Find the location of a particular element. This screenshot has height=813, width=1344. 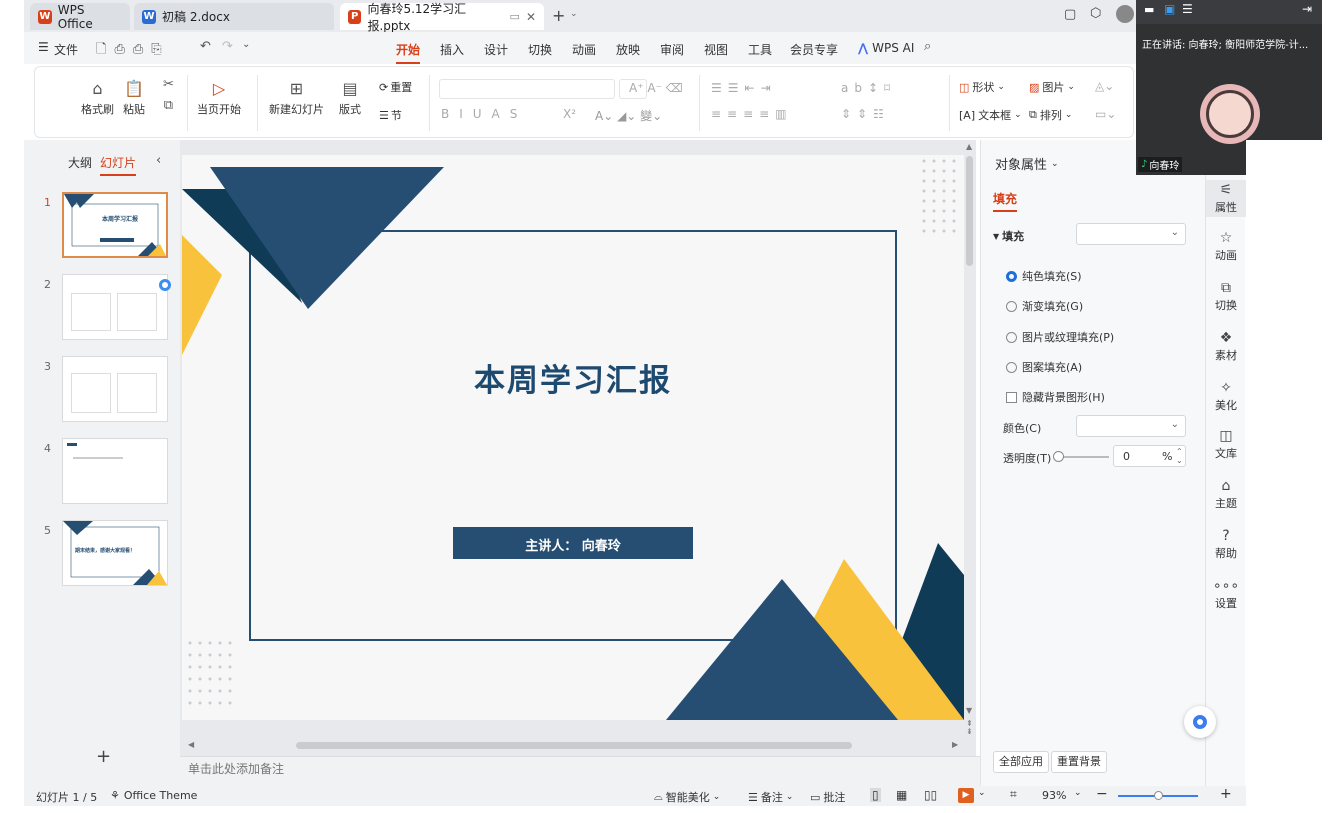

zoom-out-icon: − is located at coordinates (1102, 794).